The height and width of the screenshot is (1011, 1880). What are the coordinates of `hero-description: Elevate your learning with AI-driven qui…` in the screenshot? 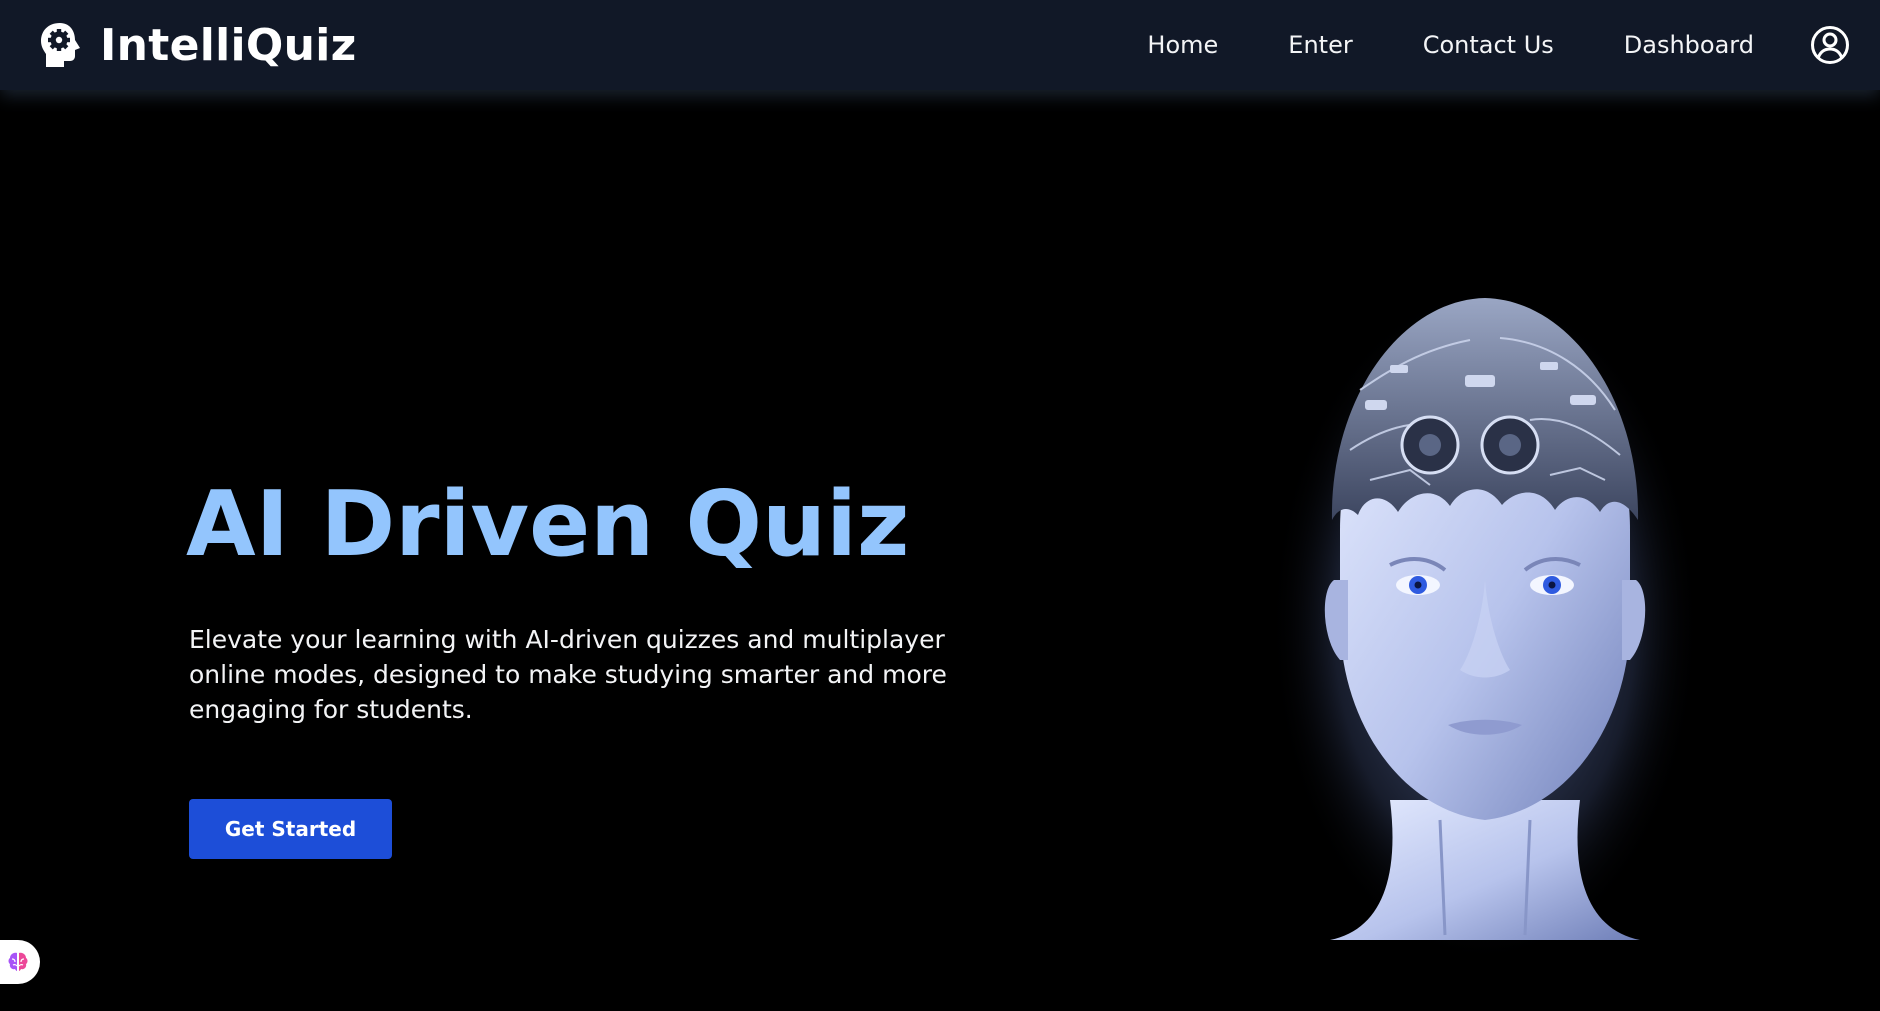 It's located at (568, 674).